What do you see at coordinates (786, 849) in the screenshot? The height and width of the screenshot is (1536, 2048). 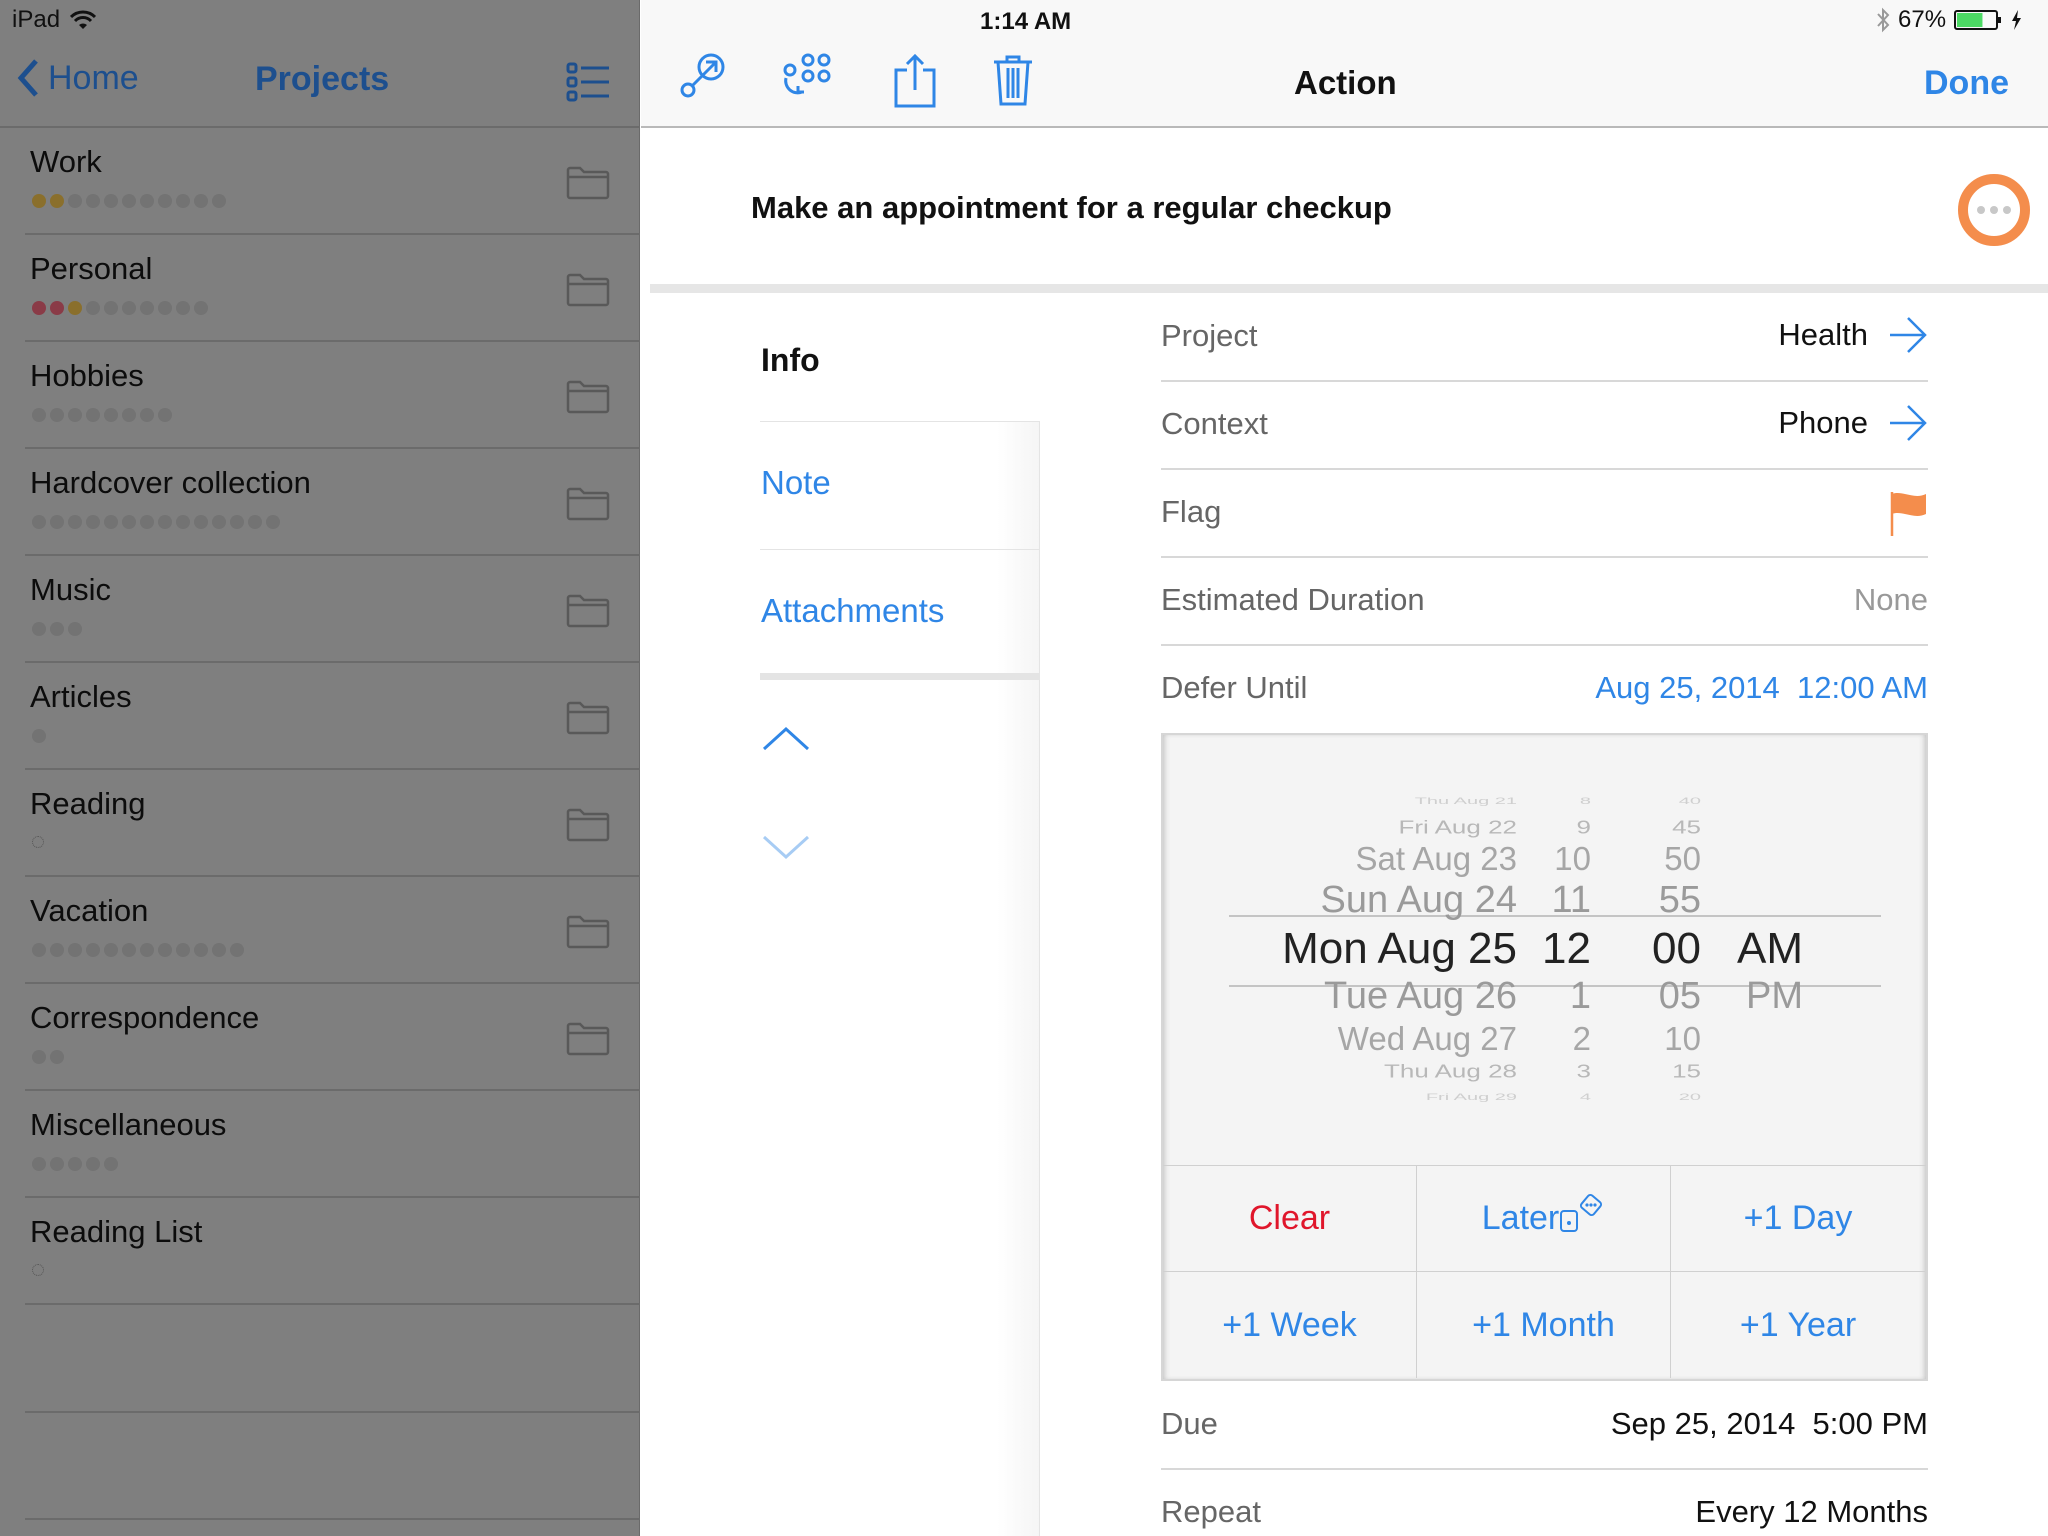 I see `next-item-button` at bounding box center [786, 849].